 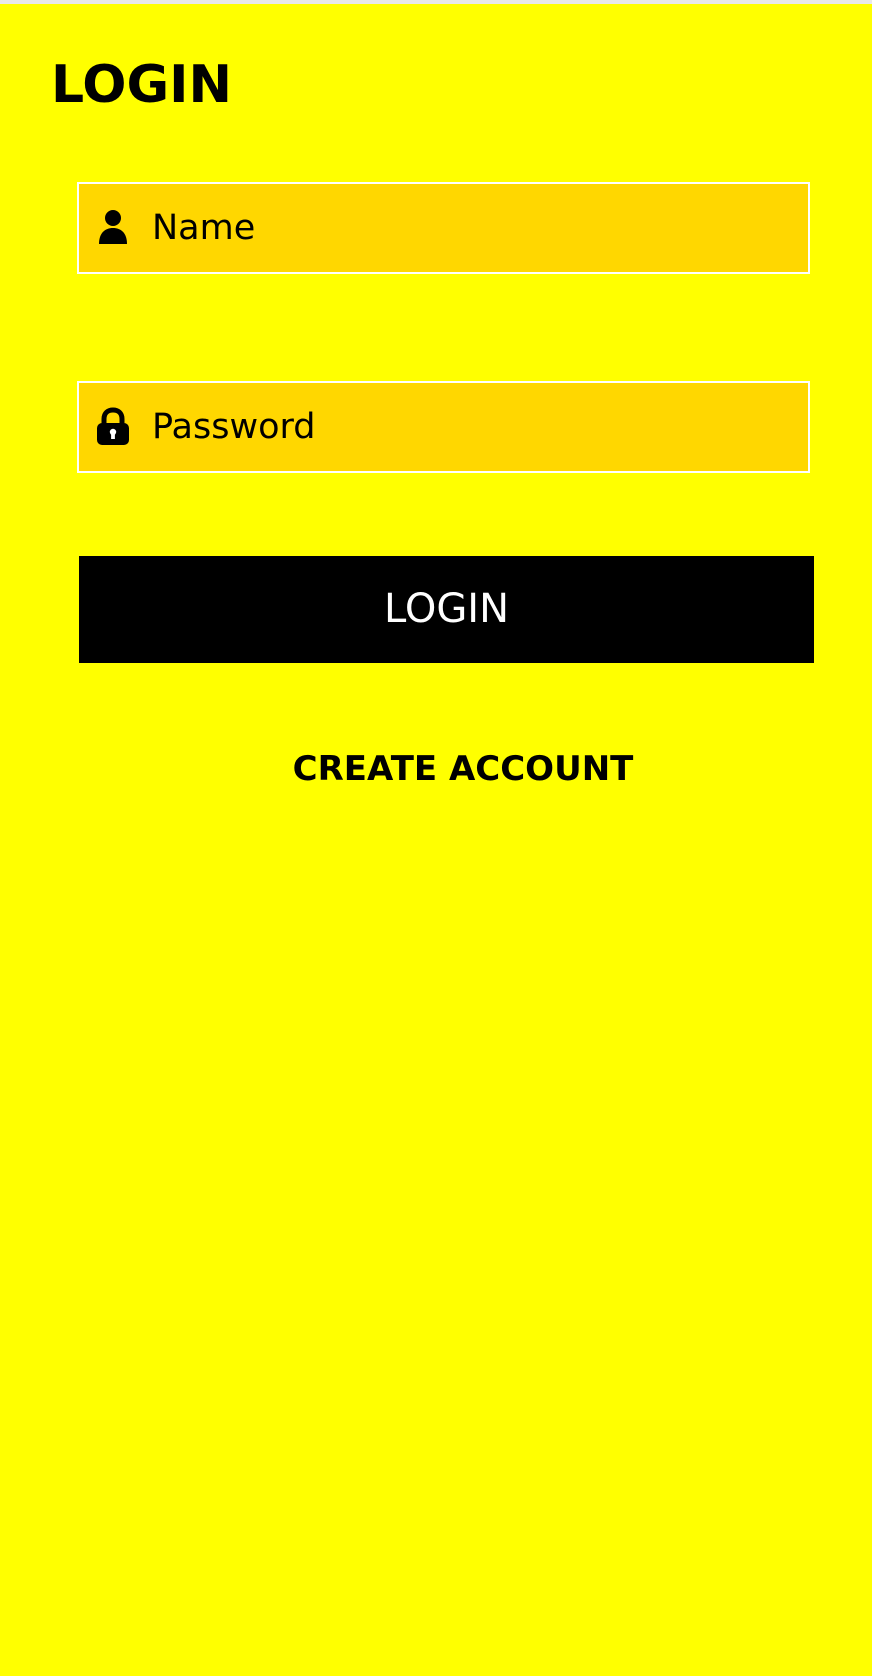 What do you see at coordinates (452, 427) in the screenshot?
I see `password-input` at bounding box center [452, 427].